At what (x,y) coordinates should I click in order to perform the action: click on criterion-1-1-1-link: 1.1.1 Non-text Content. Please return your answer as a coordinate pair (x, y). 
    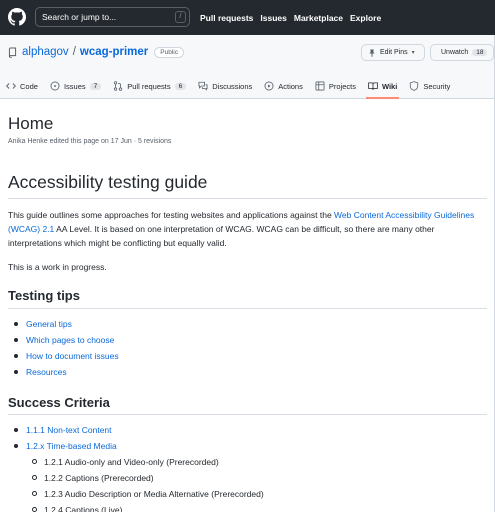
    Looking at the image, I should click on (69, 430).